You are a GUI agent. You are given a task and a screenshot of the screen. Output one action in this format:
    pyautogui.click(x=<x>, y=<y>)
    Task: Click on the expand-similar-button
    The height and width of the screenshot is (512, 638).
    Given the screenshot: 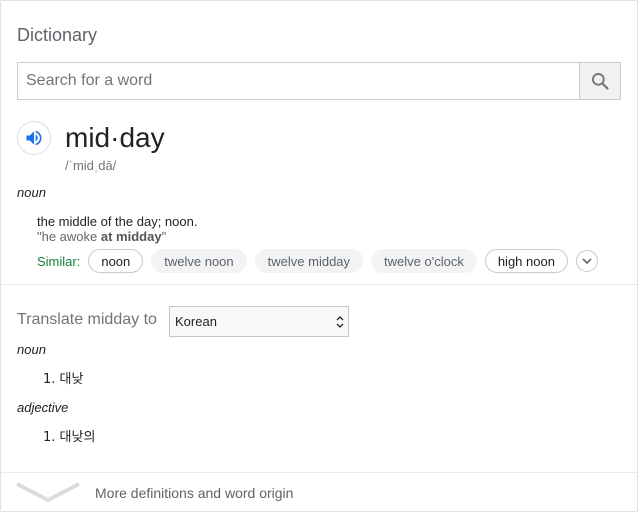 What is the action you would take?
    pyautogui.click(x=586, y=261)
    